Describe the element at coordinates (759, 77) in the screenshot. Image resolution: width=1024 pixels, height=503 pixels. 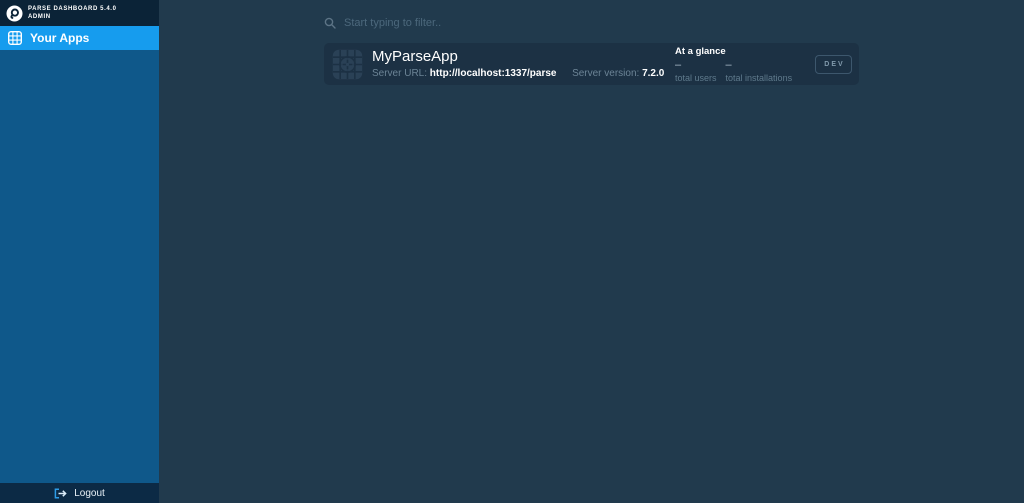
I see `stat-label: total installations` at that location.